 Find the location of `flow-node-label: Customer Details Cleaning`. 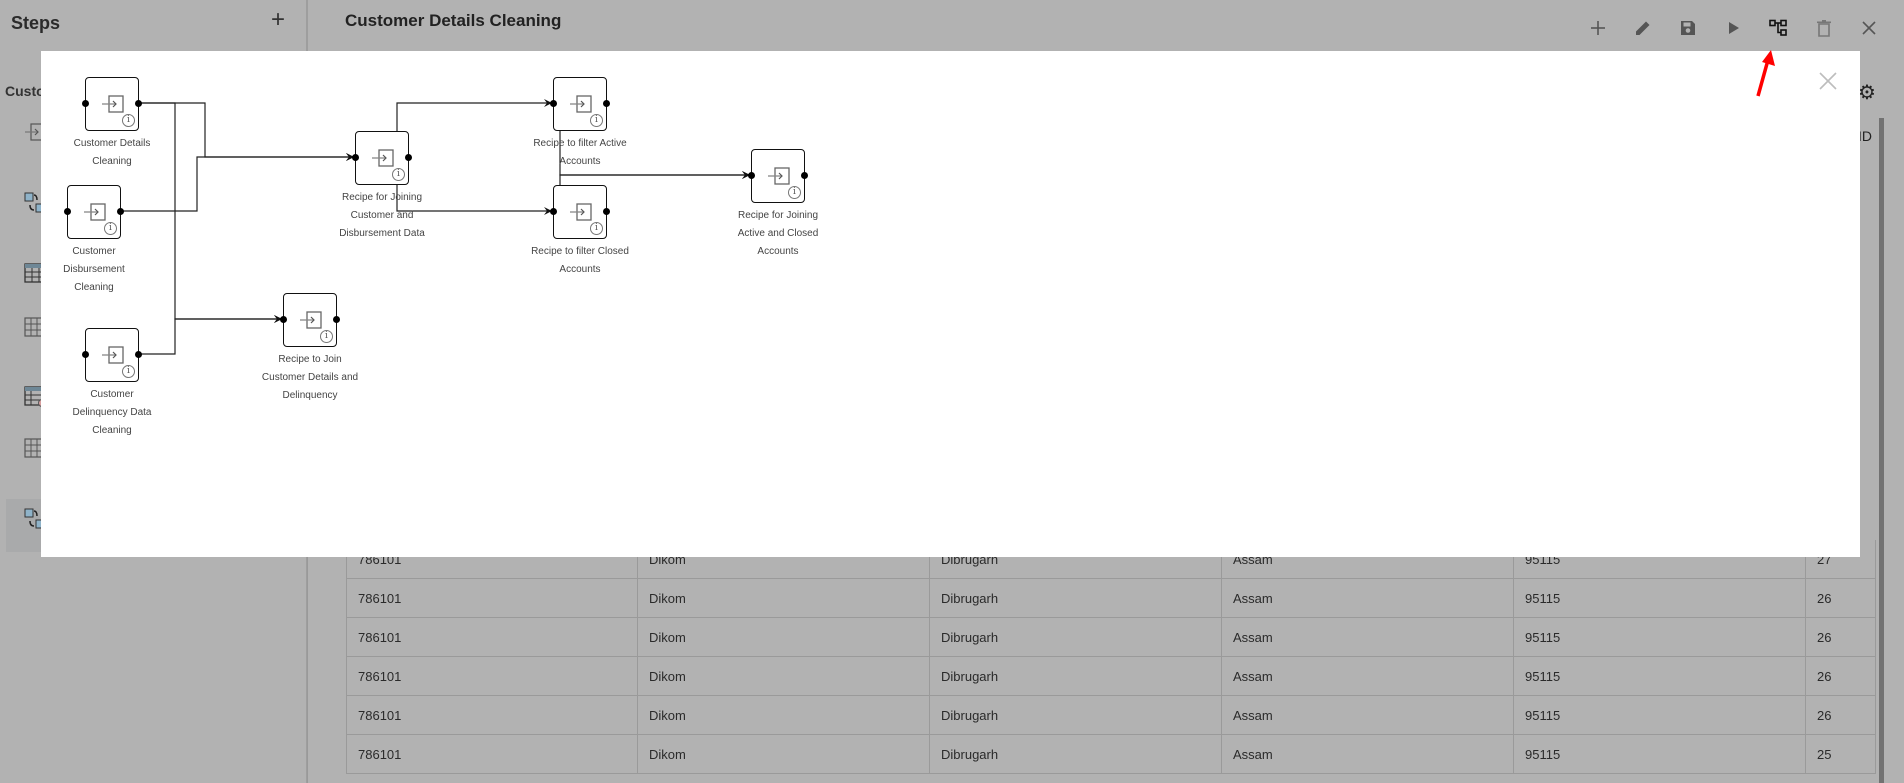

flow-node-label: Customer Details Cleaning is located at coordinates (112, 153).